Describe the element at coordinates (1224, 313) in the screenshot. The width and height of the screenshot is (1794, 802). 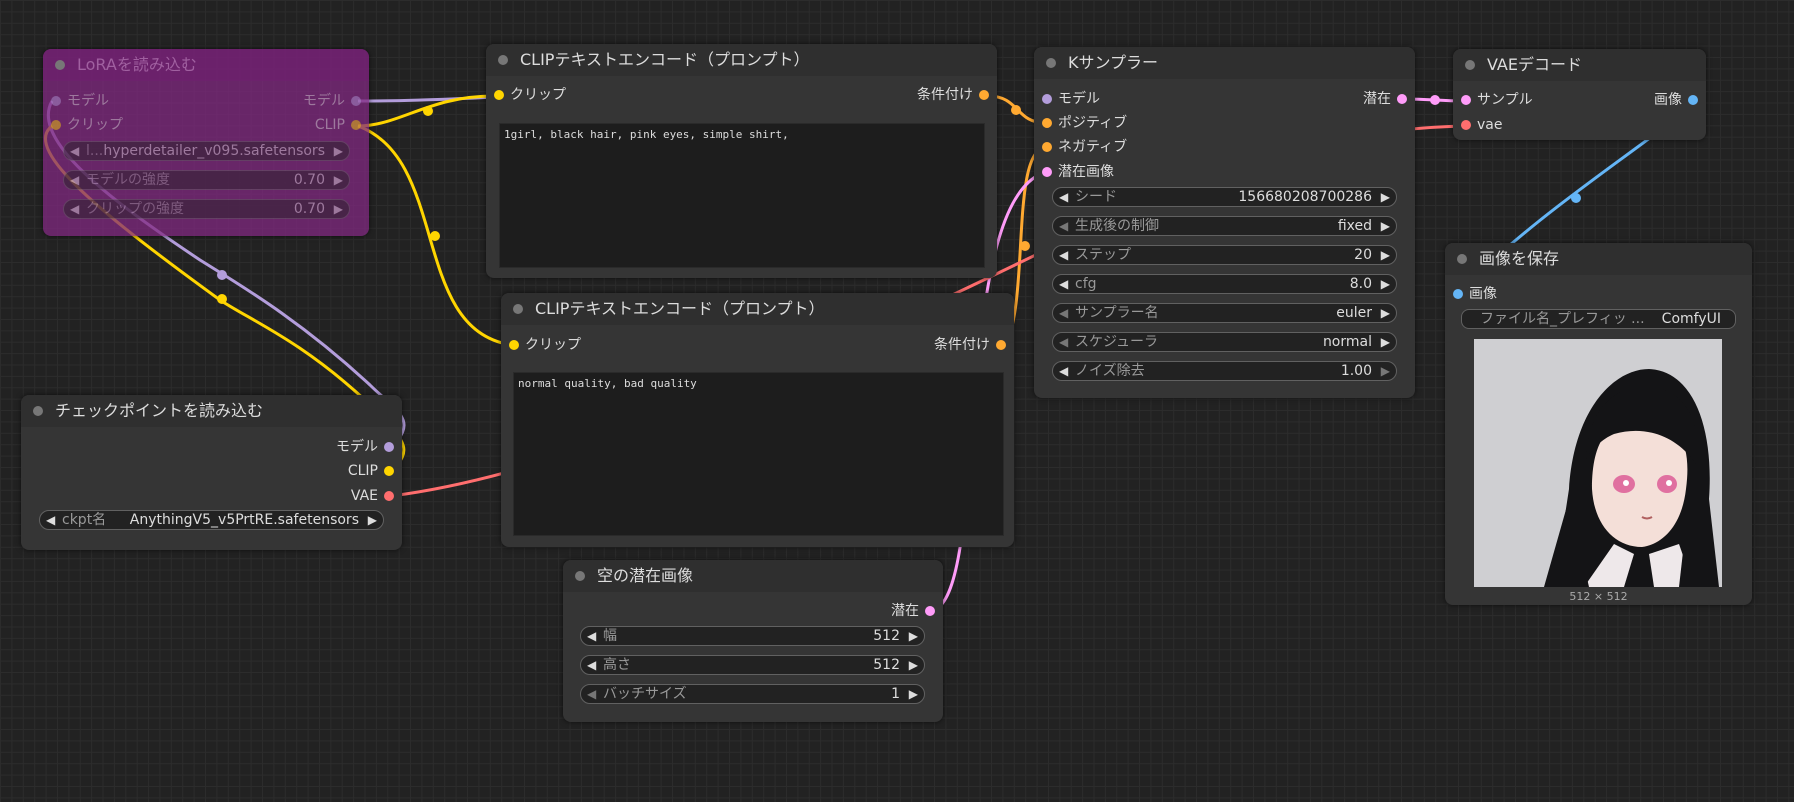
I see `sampler-name-combo: ◀ サンプラー名 euler ▶` at that location.